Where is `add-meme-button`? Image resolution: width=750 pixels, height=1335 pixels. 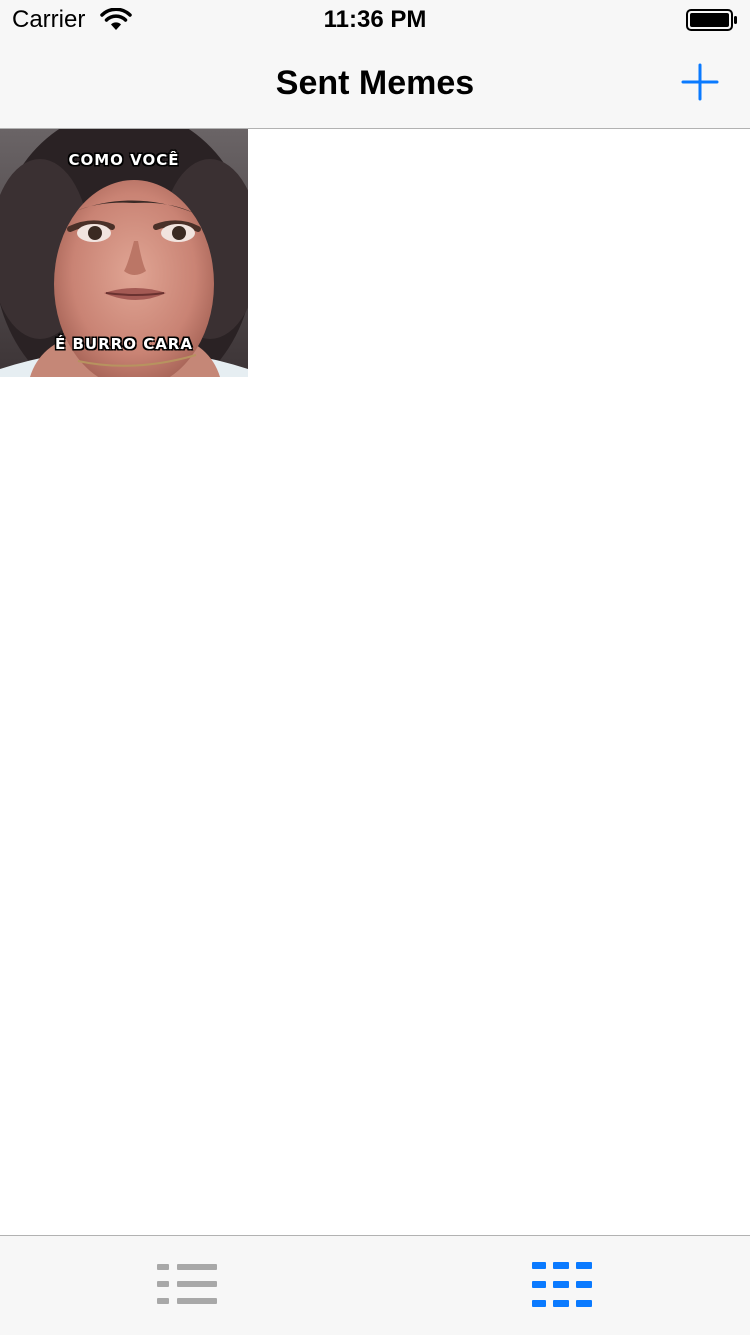
add-meme-button is located at coordinates (700, 82).